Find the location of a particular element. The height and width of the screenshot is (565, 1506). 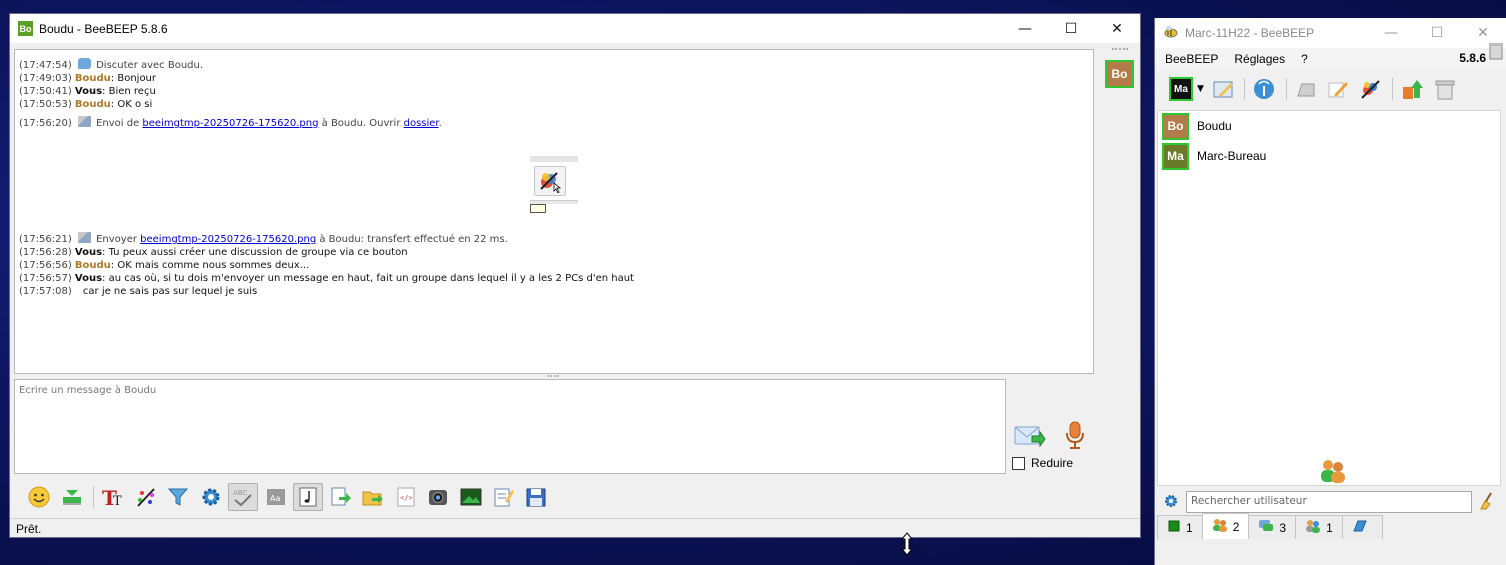

menu-help: ? is located at coordinates (1304, 59).